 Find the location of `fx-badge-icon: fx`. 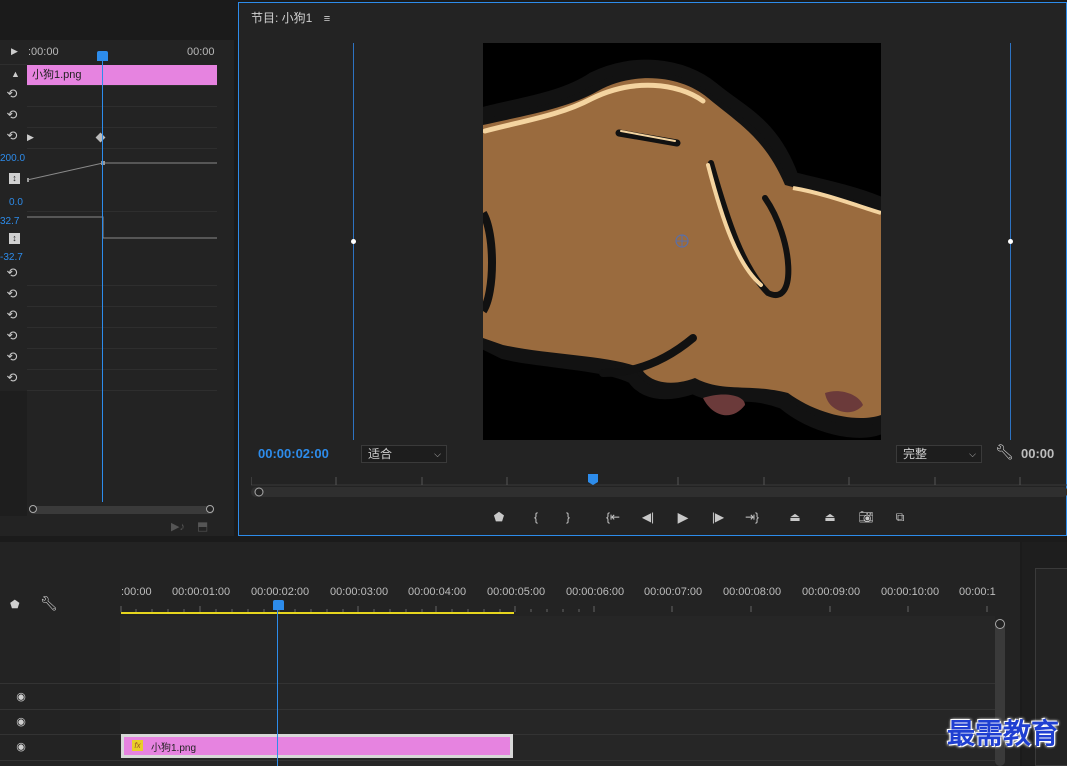

fx-badge-icon: fx is located at coordinates (137, 745).